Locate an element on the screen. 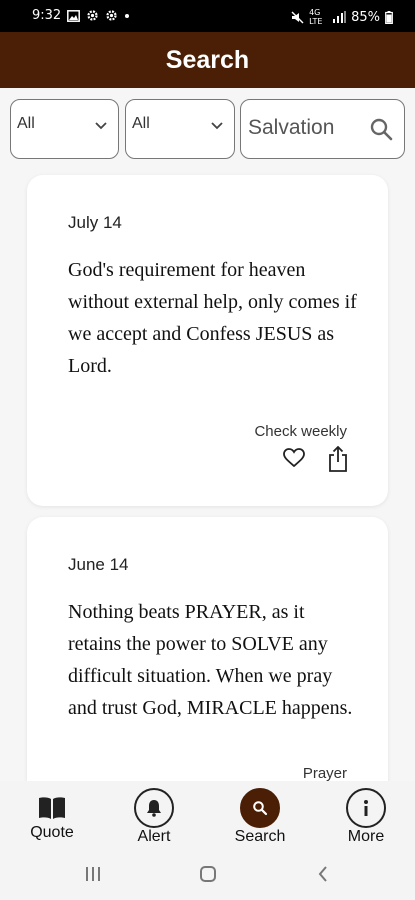 This screenshot has width=415, height=900. share-icon is located at coordinates (338, 461).